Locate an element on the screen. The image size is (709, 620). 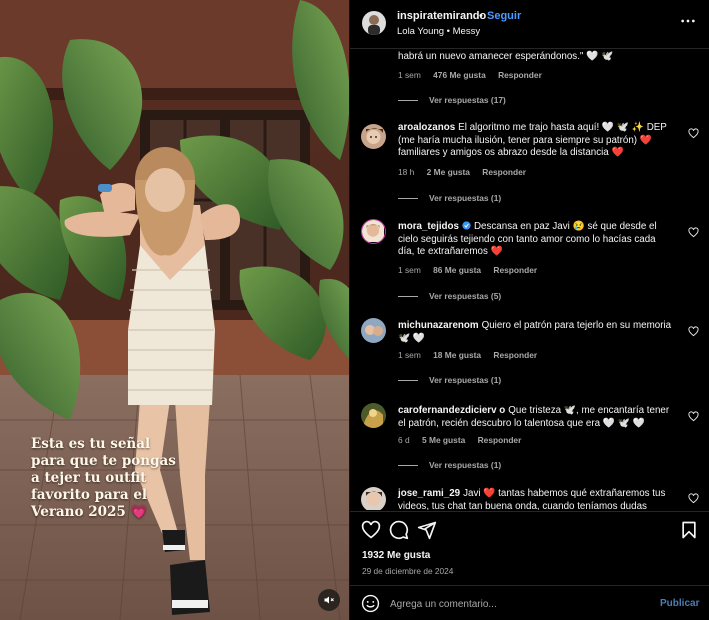
comment-likes: 476 Me gusta is located at coordinates (459, 75).